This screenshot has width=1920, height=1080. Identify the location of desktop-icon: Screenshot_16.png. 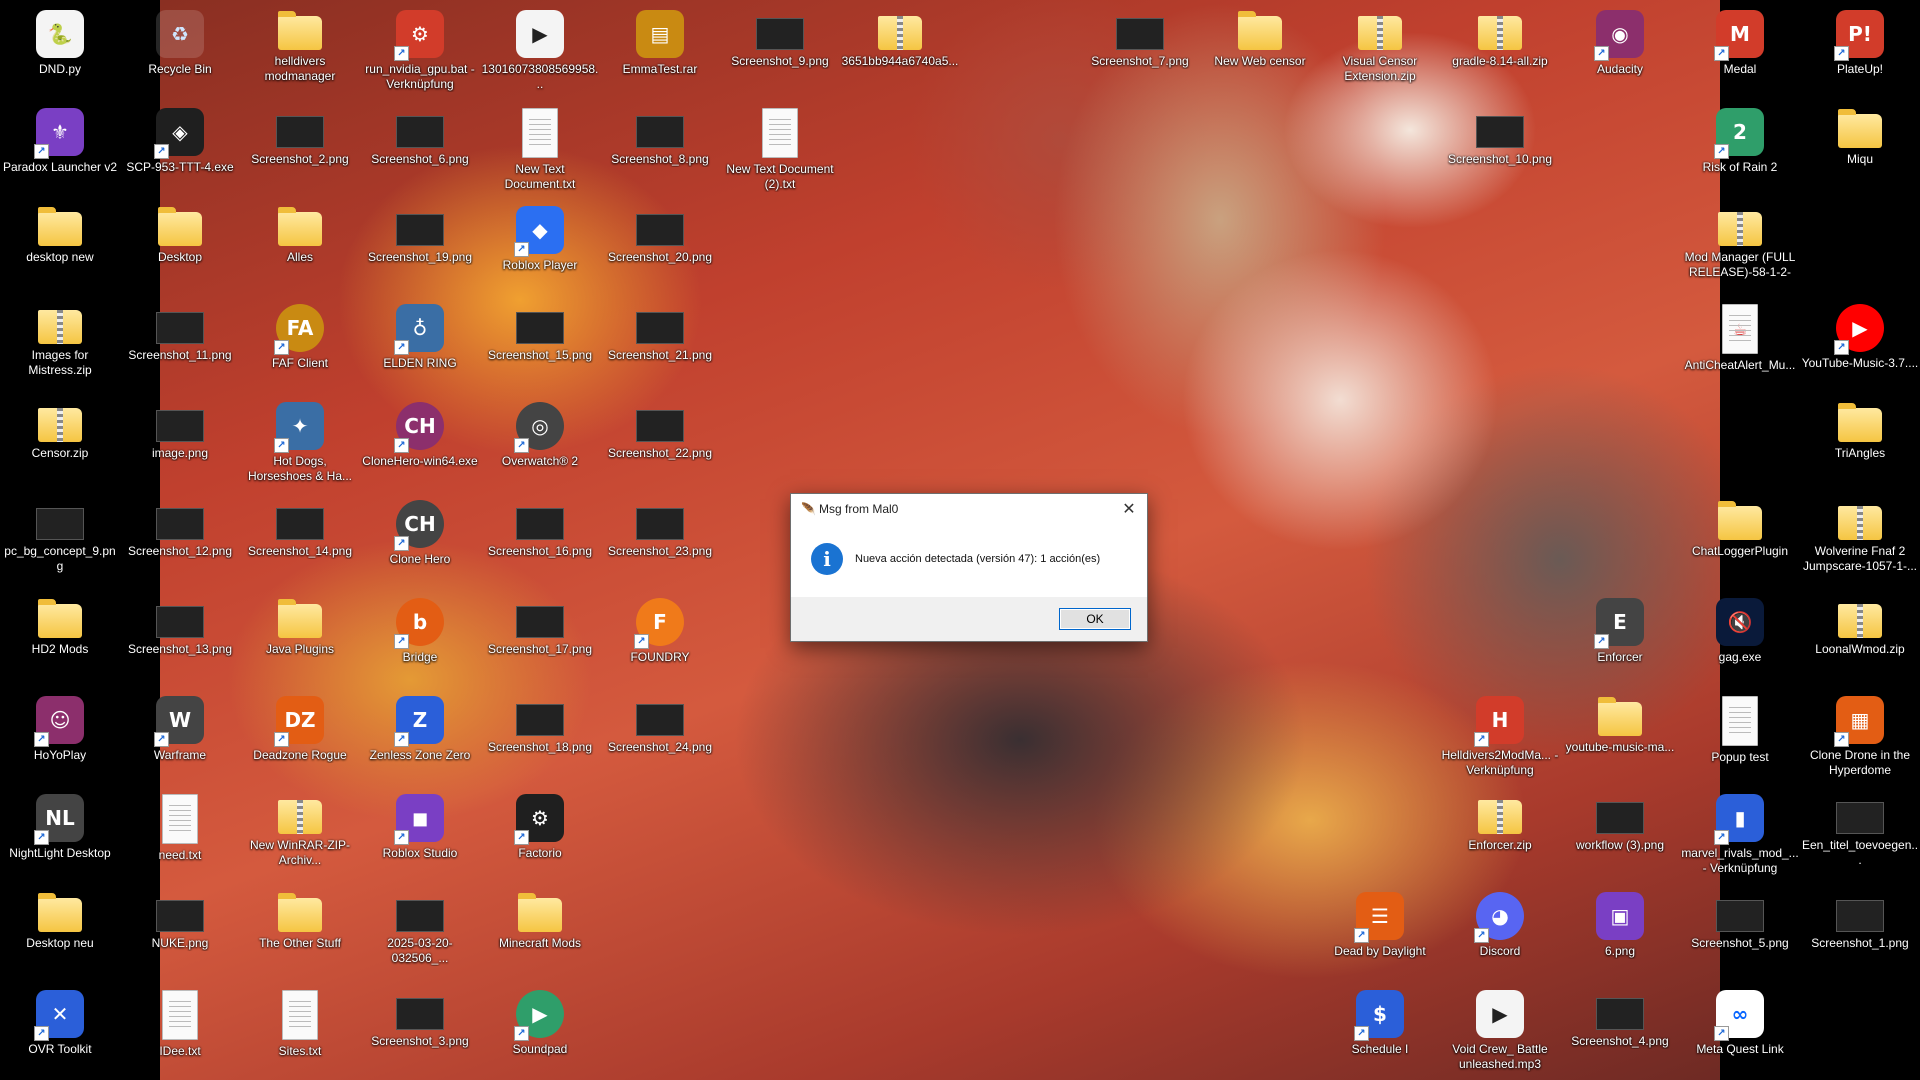
(540, 540).